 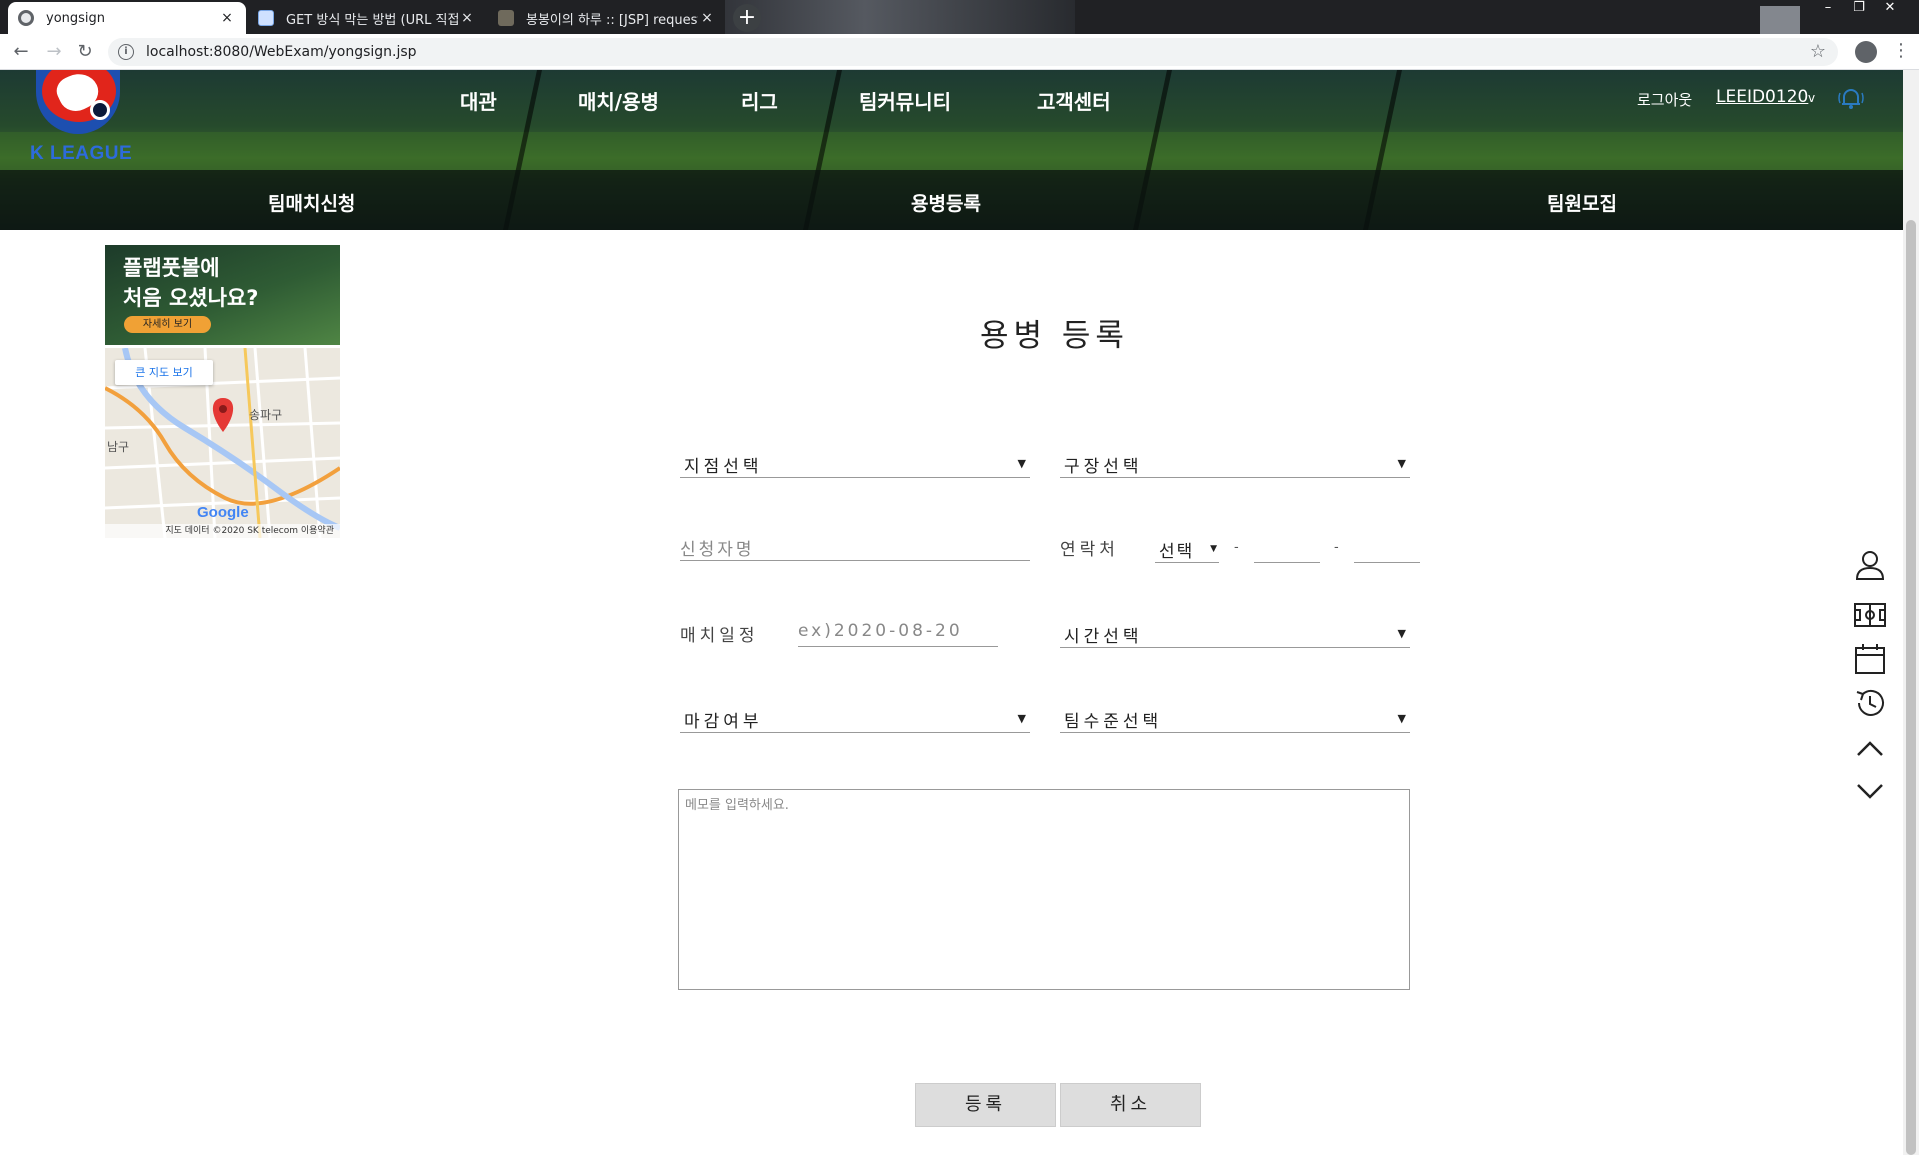 I want to click on deadline-select: 마감여부 ▼, so click(x=855, y=720).